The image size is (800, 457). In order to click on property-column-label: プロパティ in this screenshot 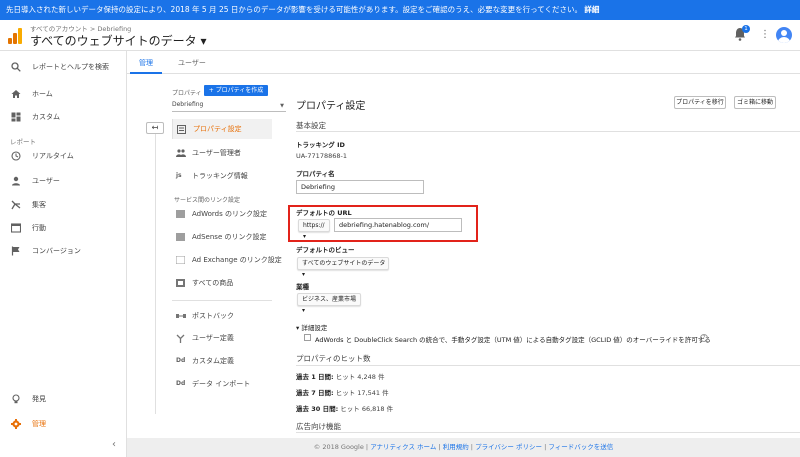, I will do `click(187, 93)`.